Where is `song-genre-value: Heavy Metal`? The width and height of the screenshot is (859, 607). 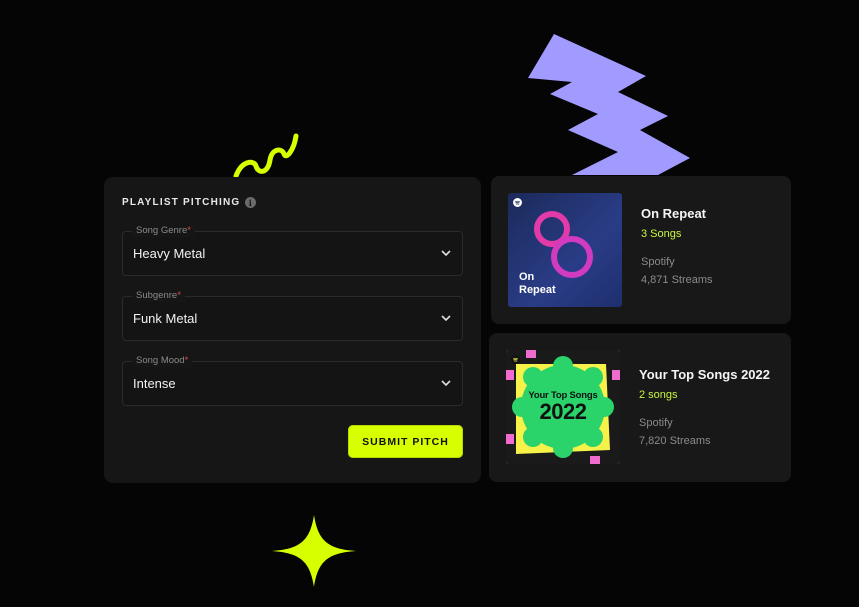 song-genre-value: Heavy Metal is located at coordinates (169, 253).